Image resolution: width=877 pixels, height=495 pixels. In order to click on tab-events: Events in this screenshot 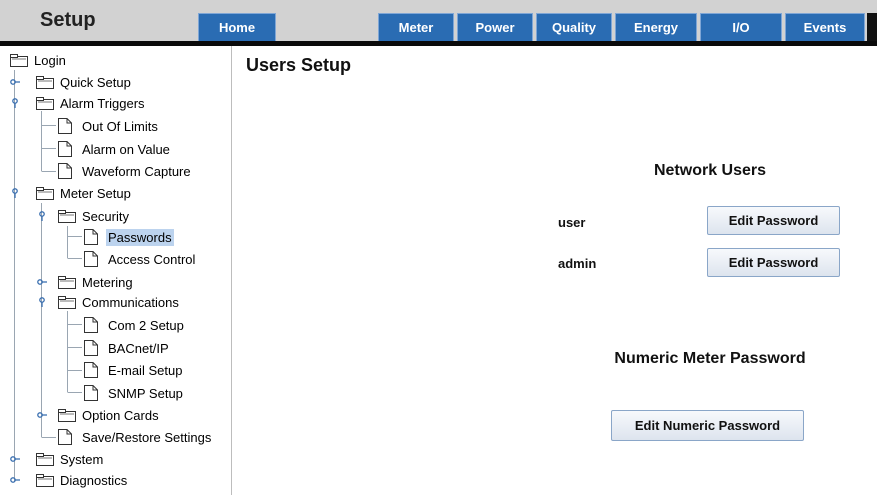, I will do `click(825, 27)`.